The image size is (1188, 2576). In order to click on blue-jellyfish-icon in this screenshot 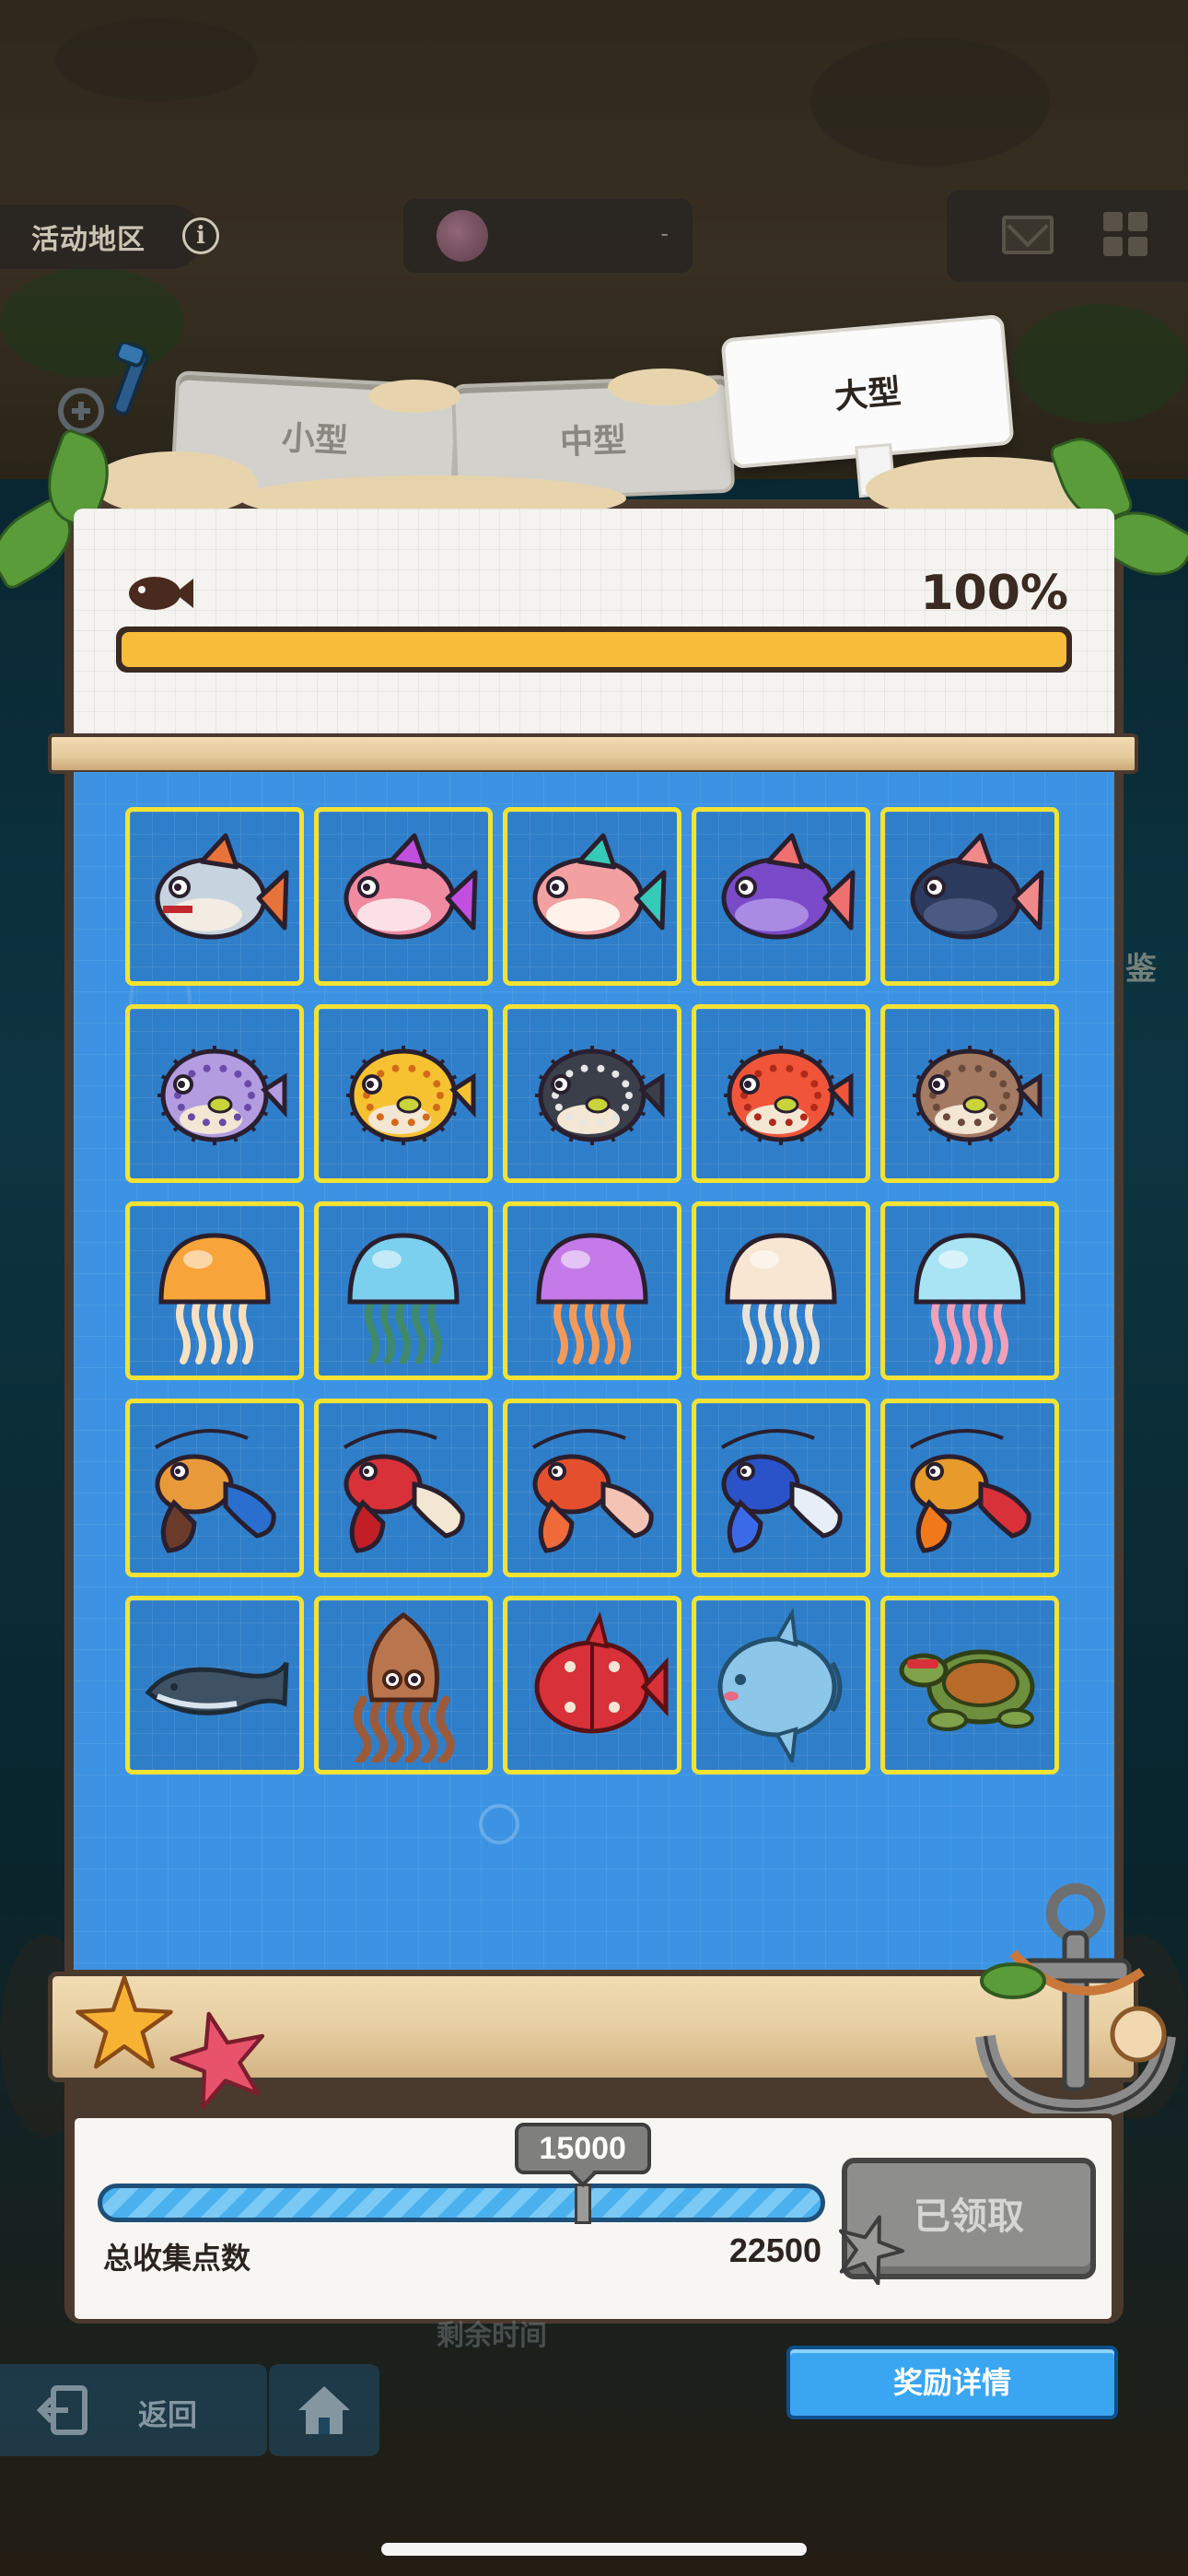, I will do `click(403, 1298)`.